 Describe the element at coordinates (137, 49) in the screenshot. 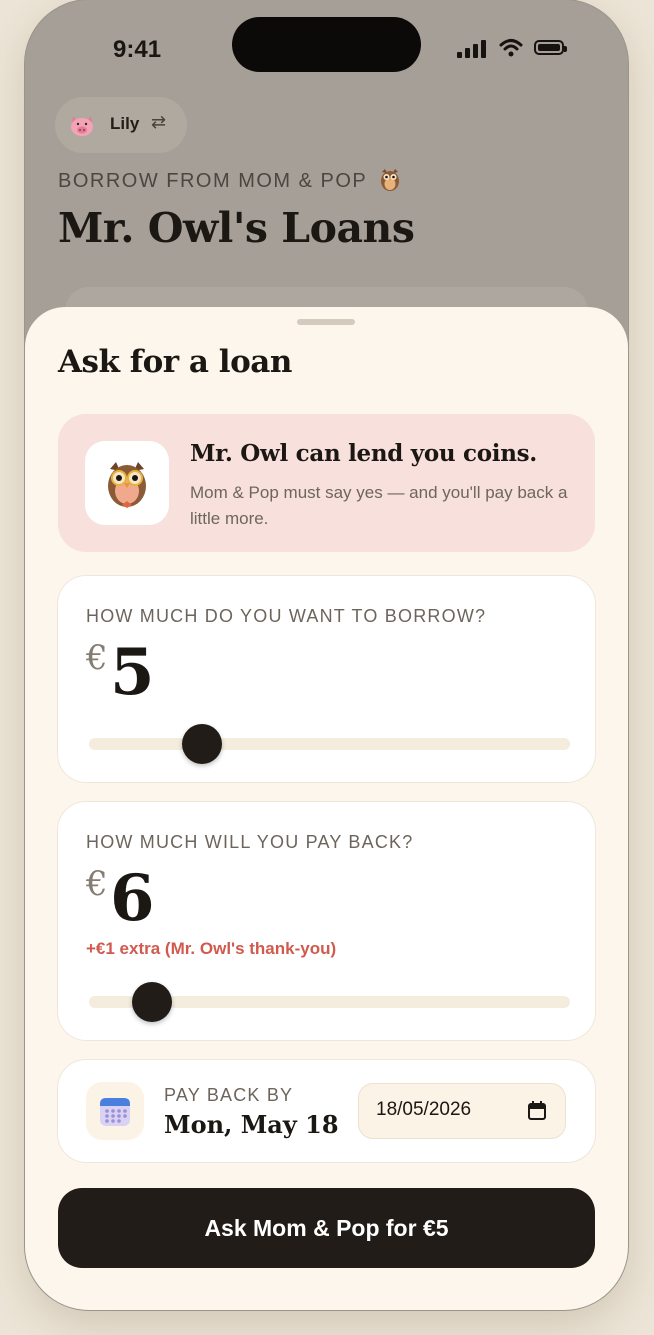

I see `status-time: 9:41` at that location.